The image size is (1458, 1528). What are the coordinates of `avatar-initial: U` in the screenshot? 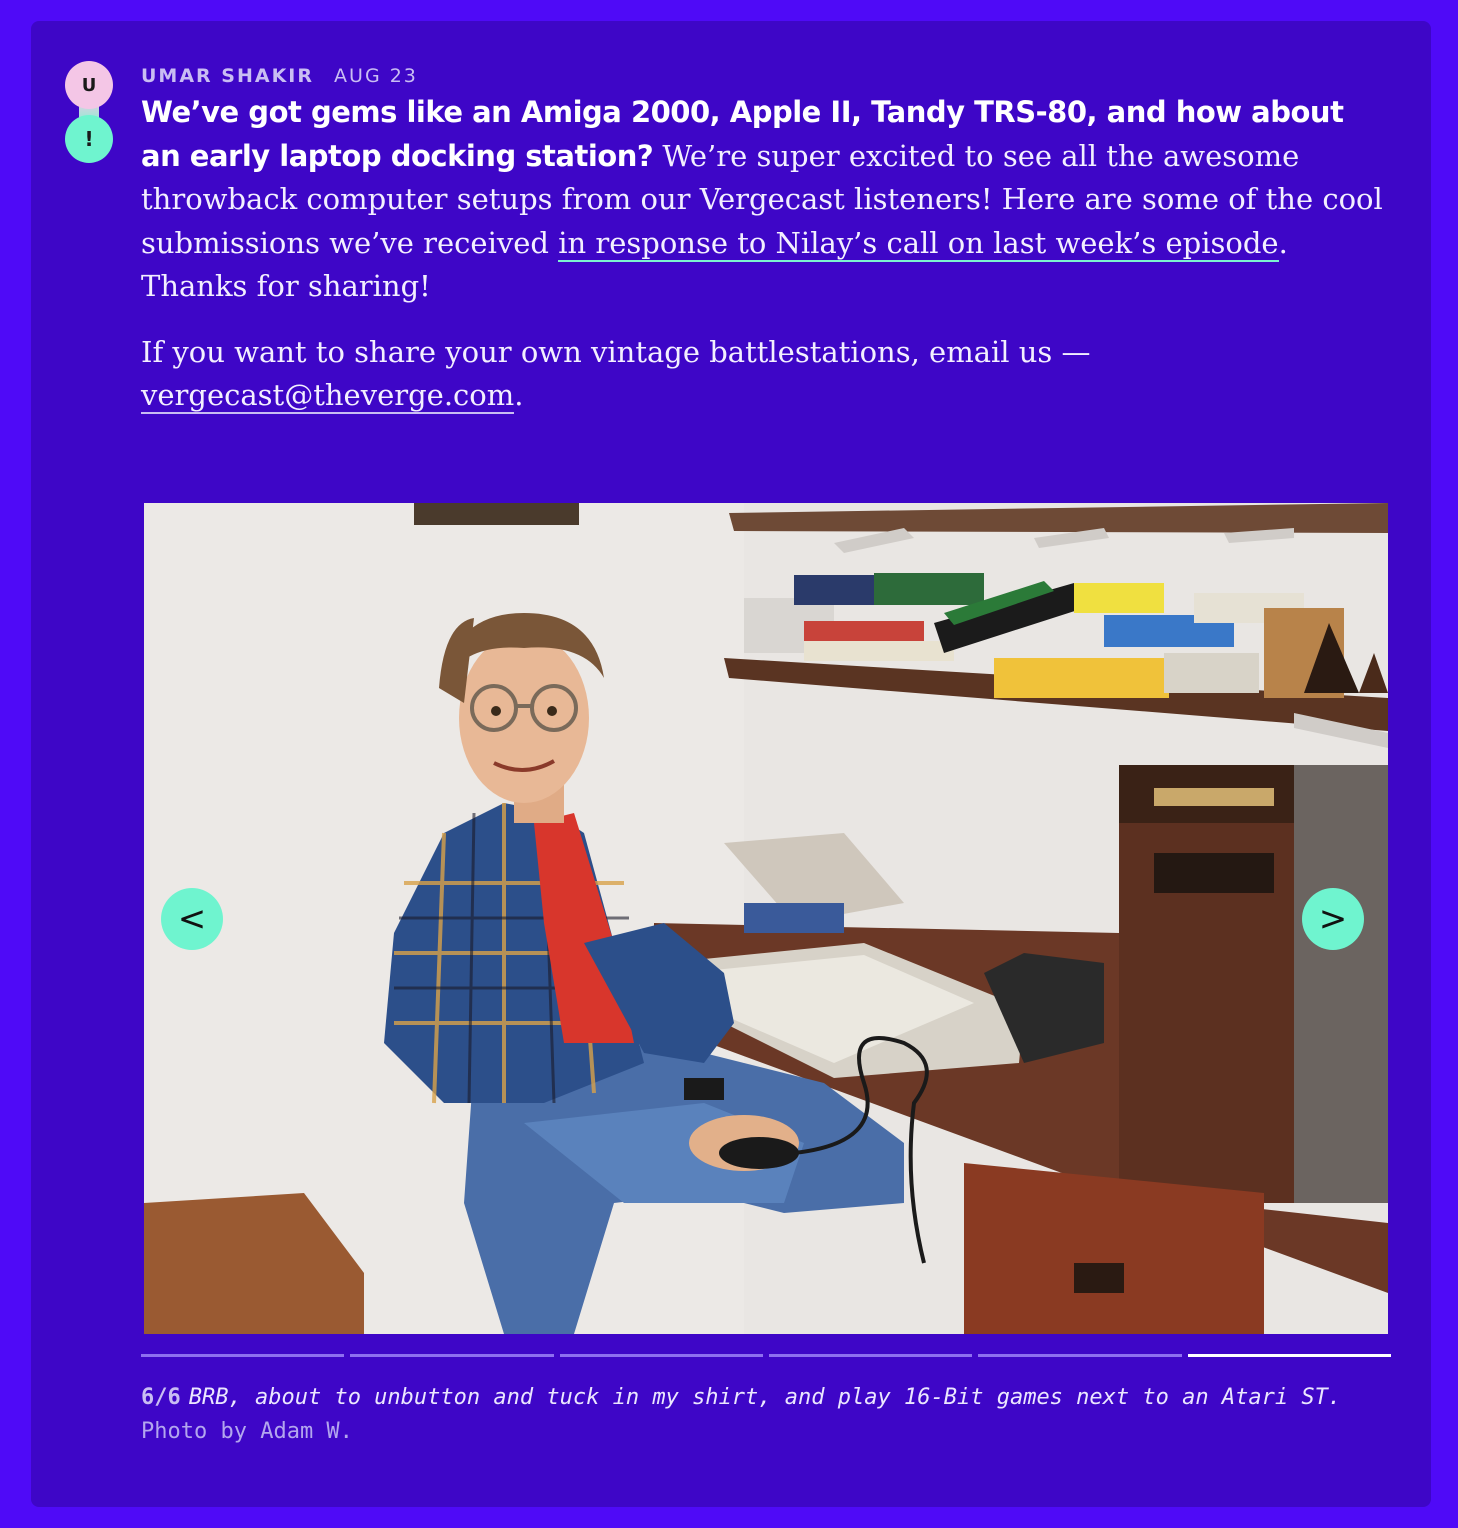 It's located at (89, 85).